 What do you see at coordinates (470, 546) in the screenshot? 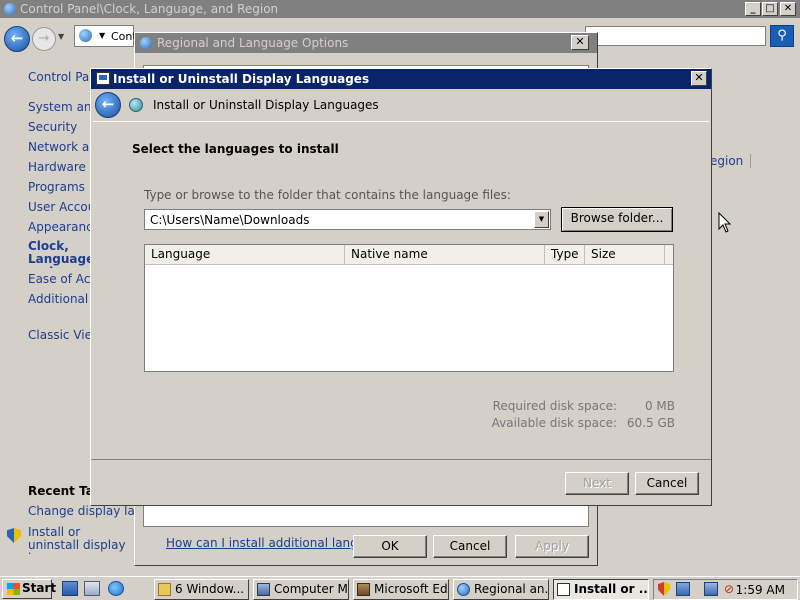
I see `cancel-button: Cancel` at bounding box center [470, 546].